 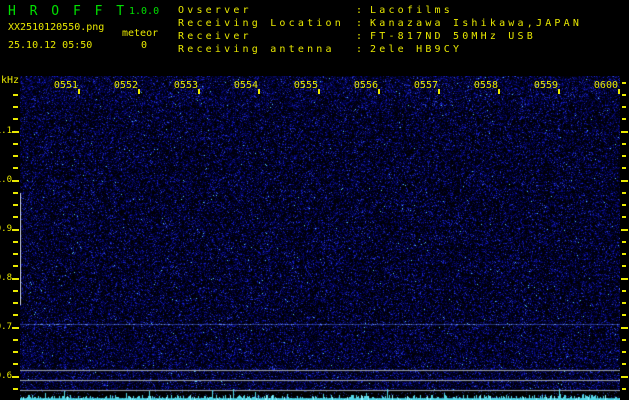 What do you see at coordinates (305, 85) in the screenshot?
I see `time-axis-label: 0555` at bounding box center [305, 85].